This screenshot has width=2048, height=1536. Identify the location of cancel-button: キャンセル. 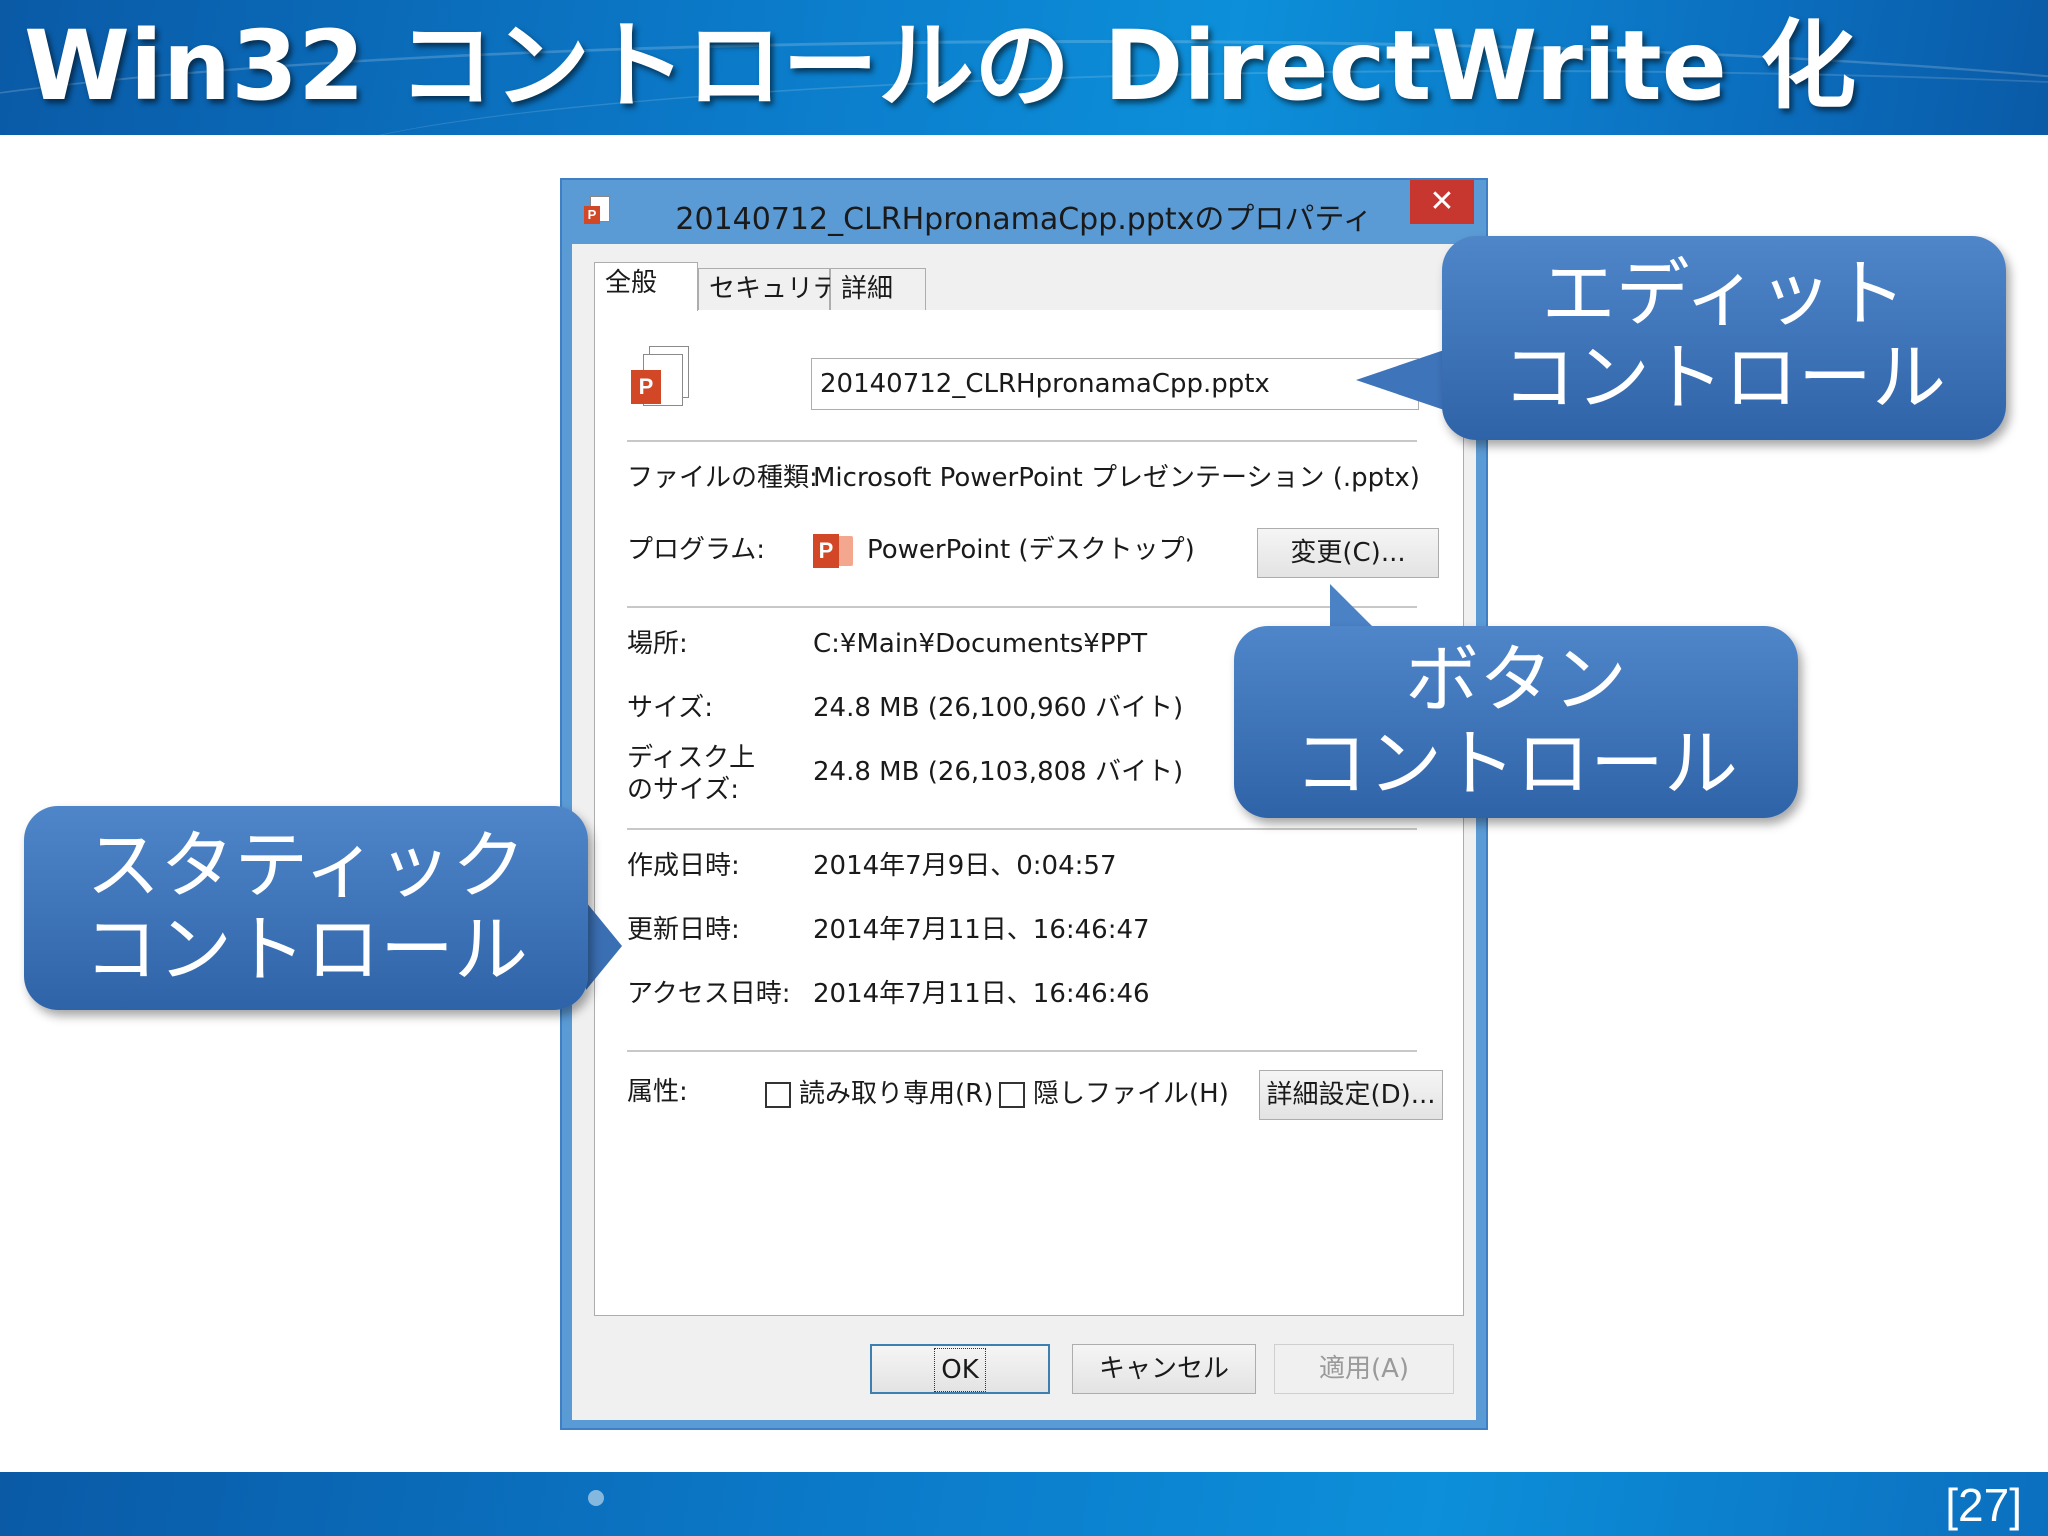
(1164, 1369).